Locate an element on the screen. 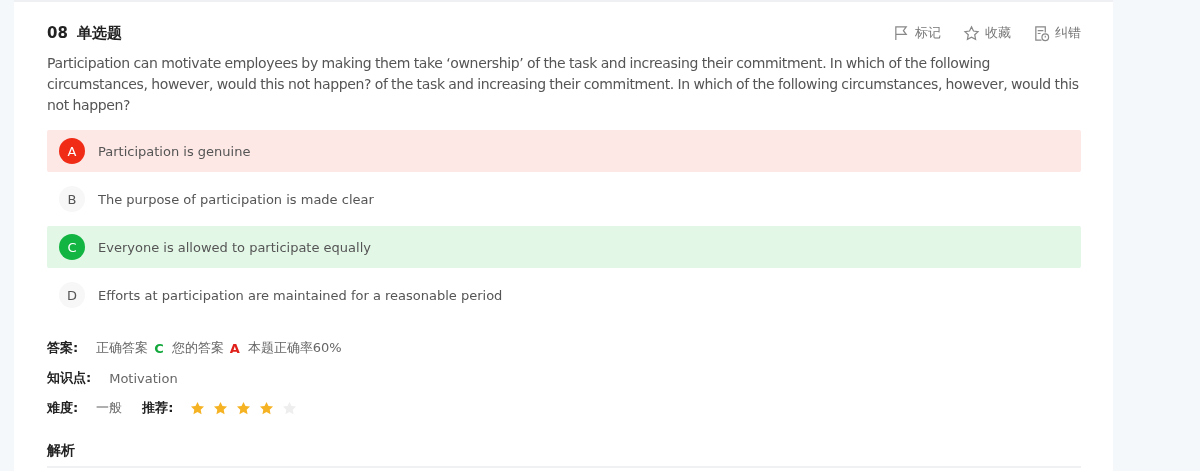 This screenshot has width=1200, height=471. correct-answer: C is located at coordinates (159, 348).